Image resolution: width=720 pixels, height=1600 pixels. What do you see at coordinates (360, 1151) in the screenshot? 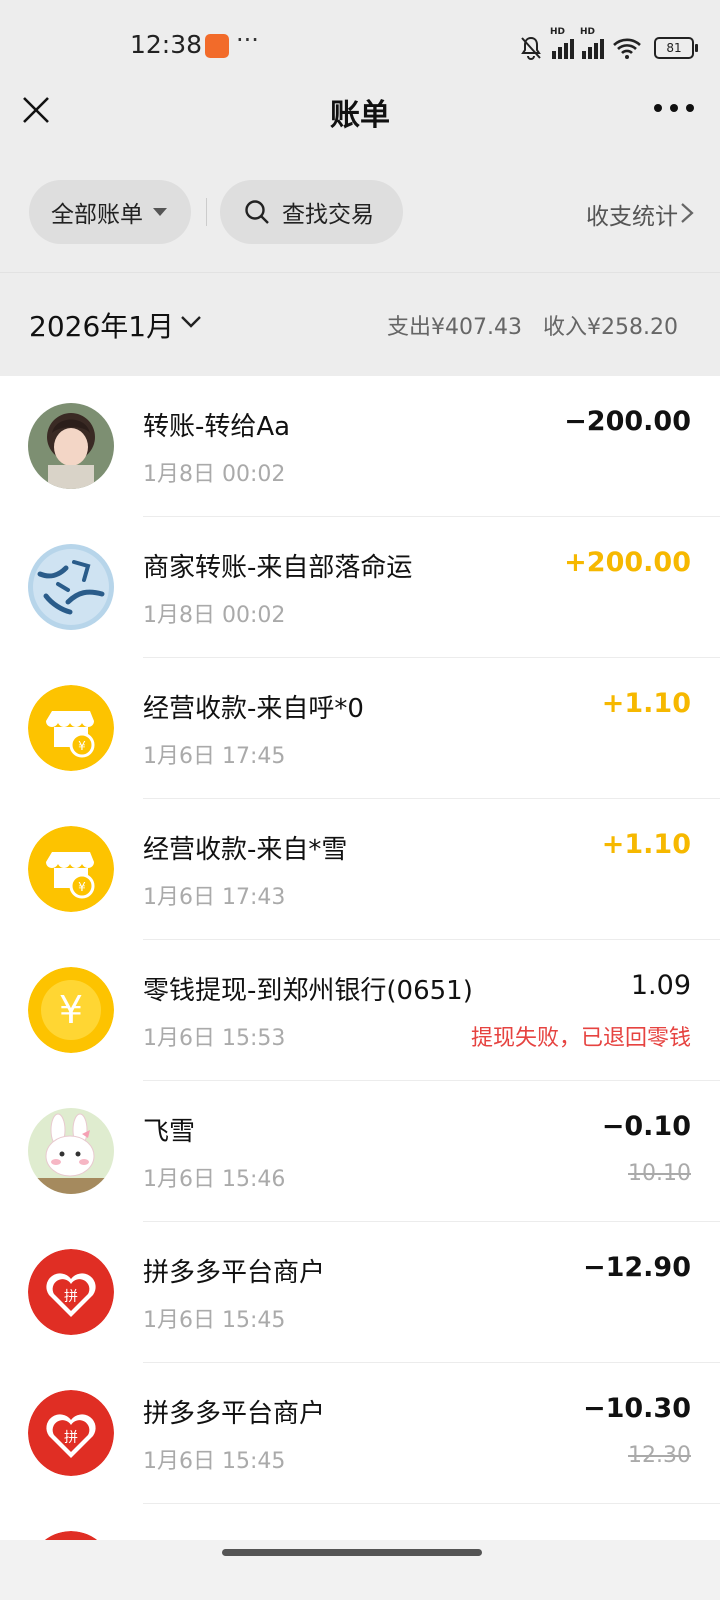
I see `transaction-row: 飞雪 1月6日 15:46 −0.10 10.10` at bounding box center [360, 1151].